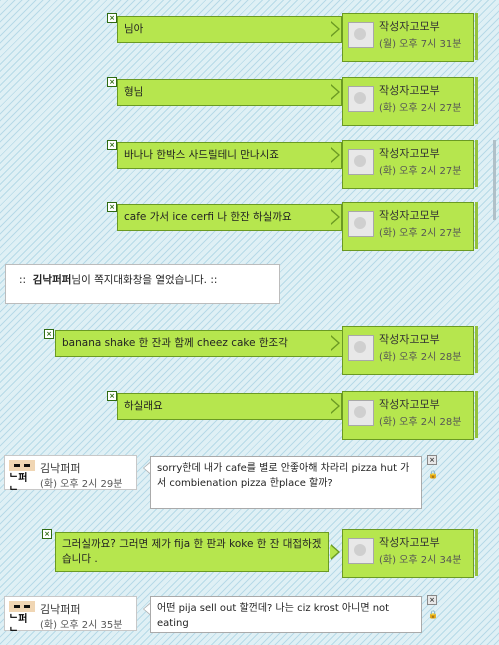 This screenshot has height=645, width=499. Describe the element at coordinates (139, 280) in the screenshot. I see `notice-text: 님이 쪽지대화창을 열었습니다.` at that location.